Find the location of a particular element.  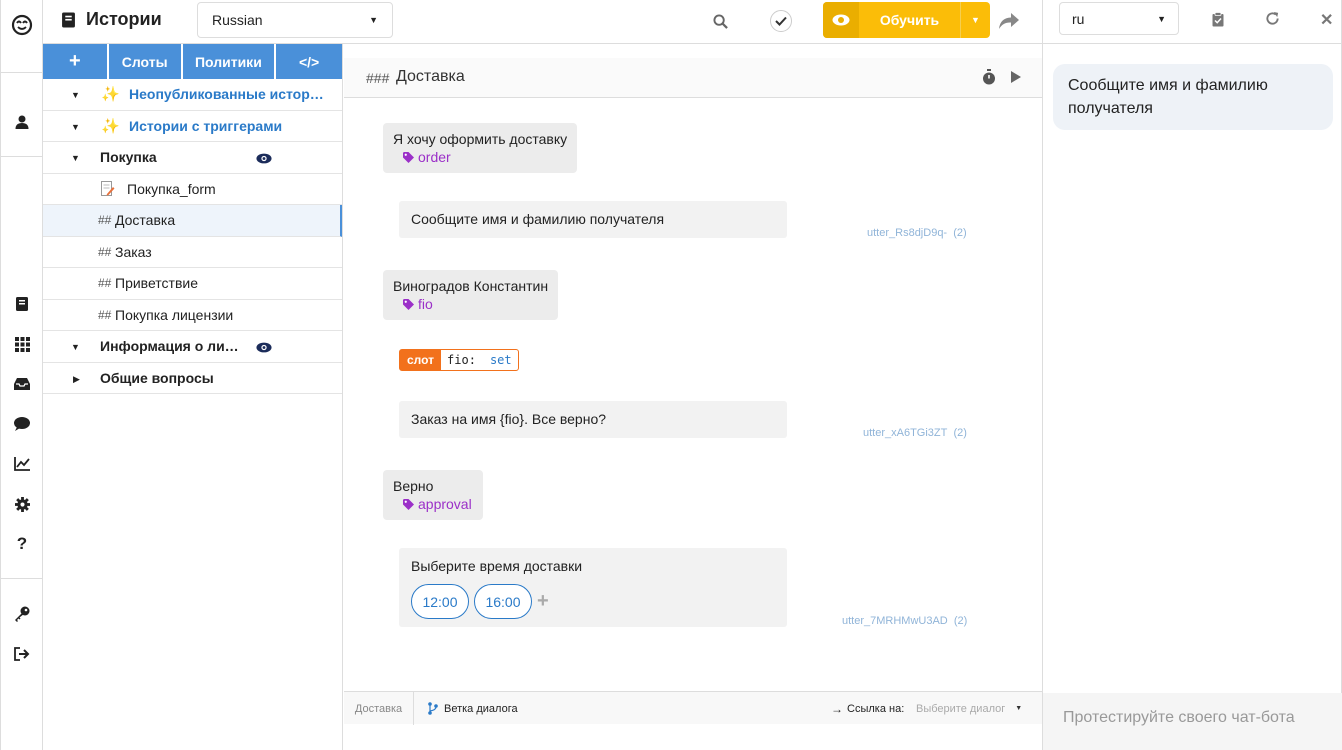

tree-item-label: Покупка is located at coordinates (128, 157).